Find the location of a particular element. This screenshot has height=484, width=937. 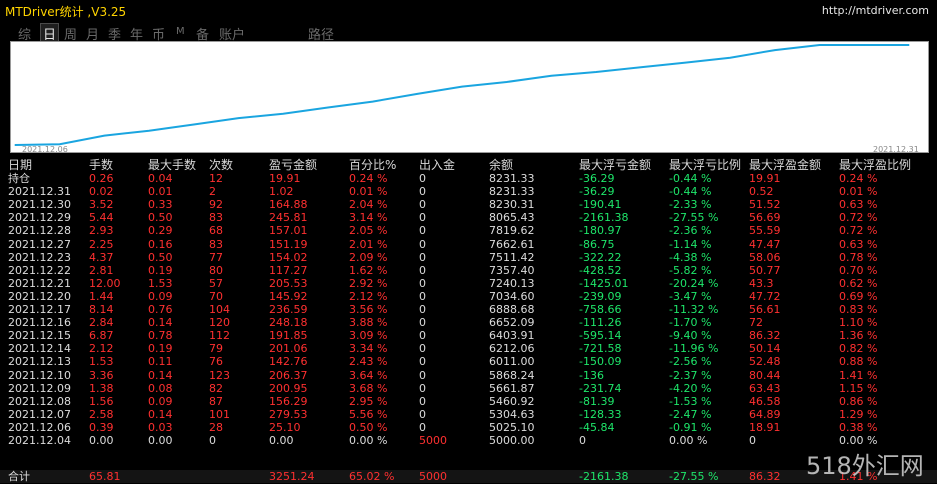

cell-max-float-profit: 55.59 is located at coordinates (765, 231).